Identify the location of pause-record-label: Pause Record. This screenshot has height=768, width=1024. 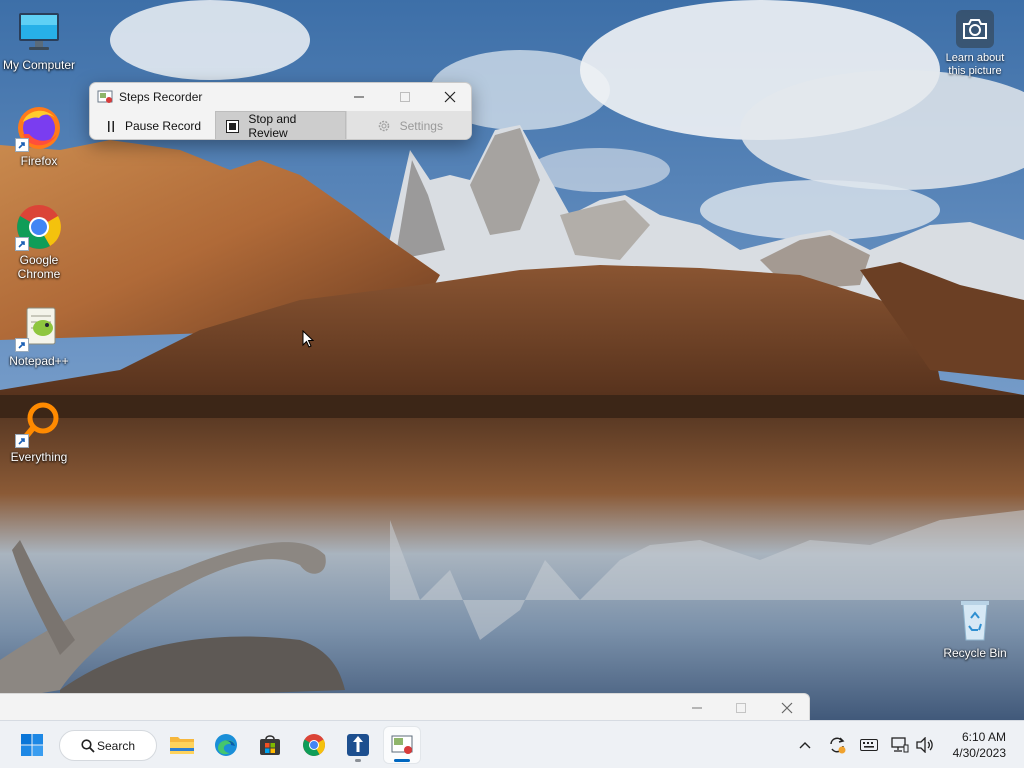
(163, 126).